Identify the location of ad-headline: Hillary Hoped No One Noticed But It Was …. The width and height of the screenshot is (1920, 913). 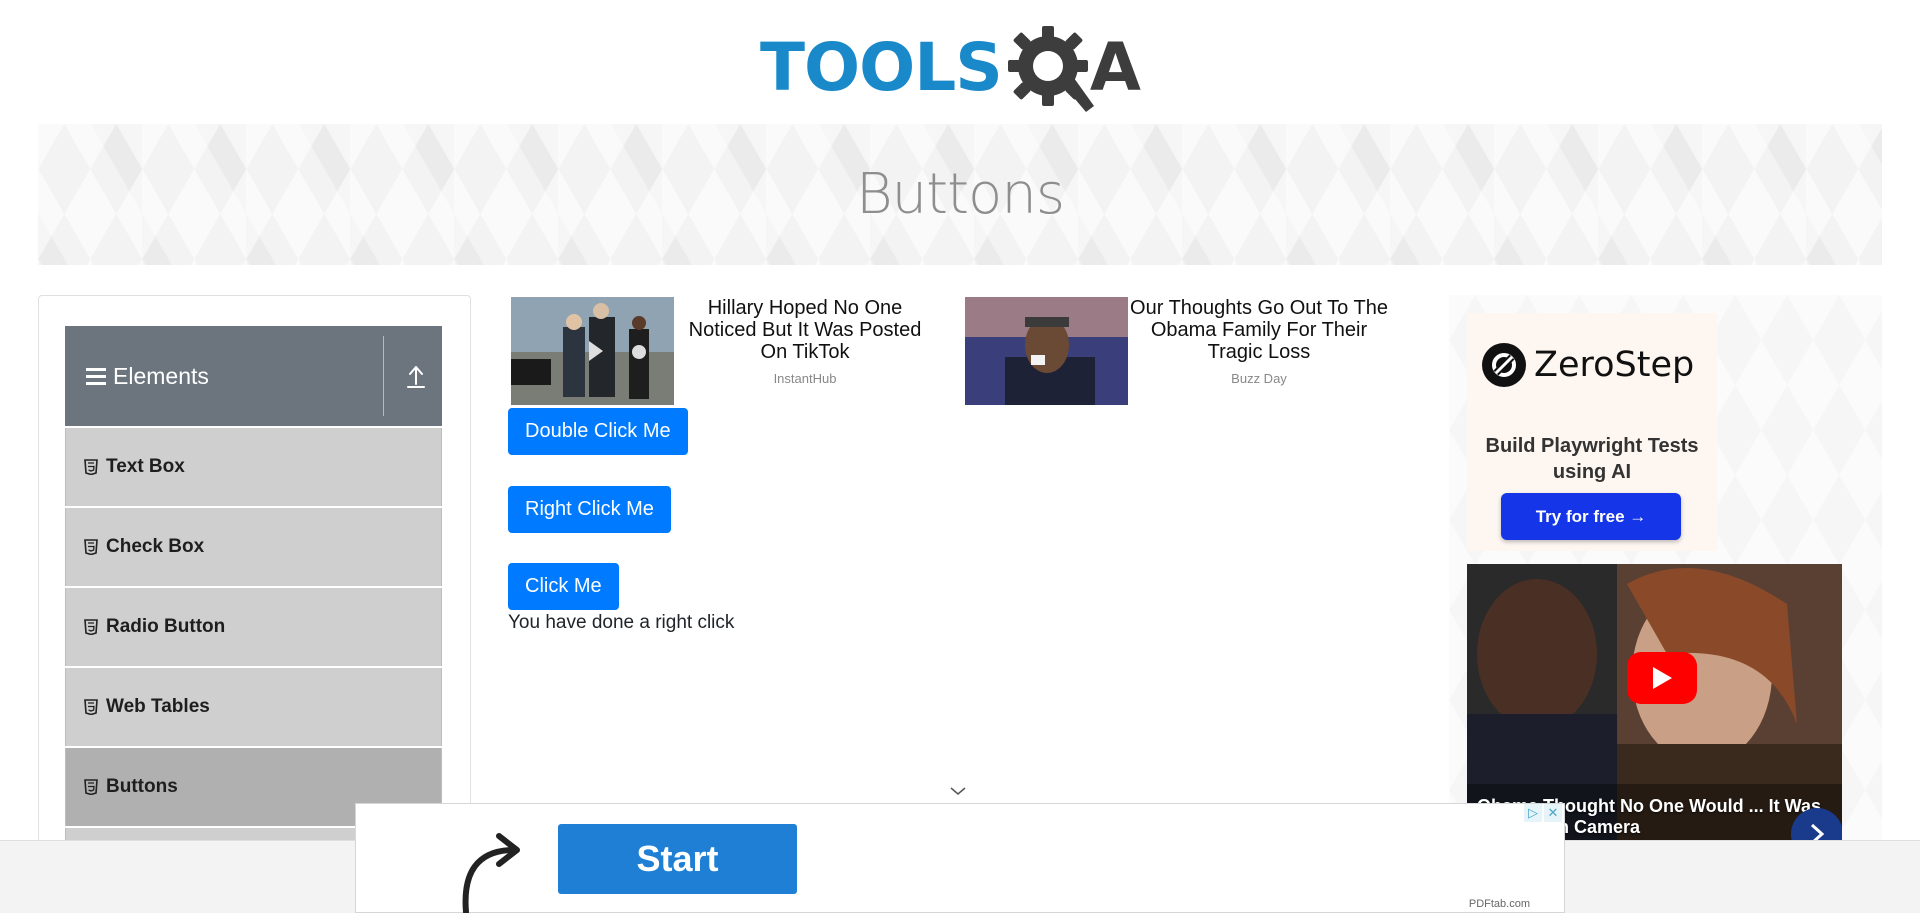
(805, 330).